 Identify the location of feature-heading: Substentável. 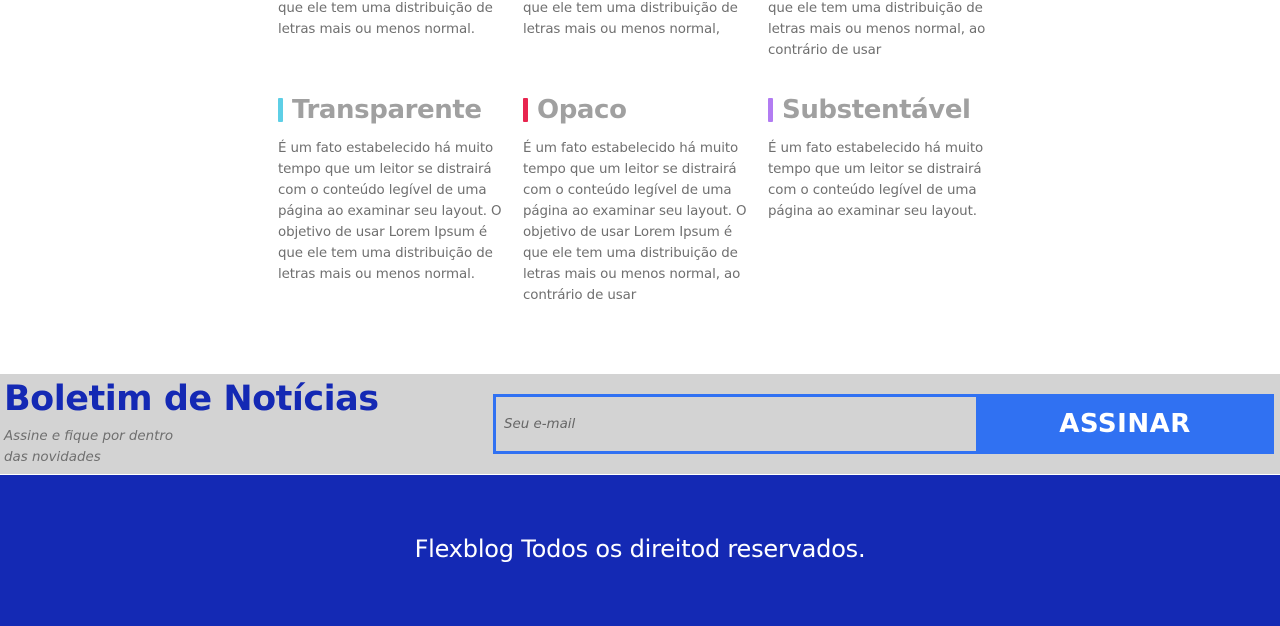
(884, 110).